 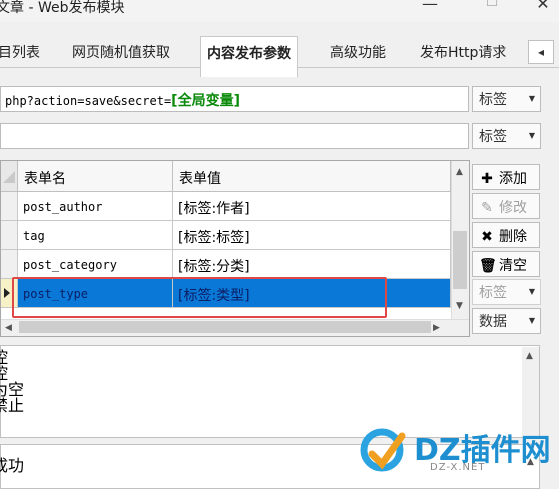 What do you see at coordinates (460, 260) in the screenshot?
I see `vertical-scroll-thumb` at bounding box center [460, 260].